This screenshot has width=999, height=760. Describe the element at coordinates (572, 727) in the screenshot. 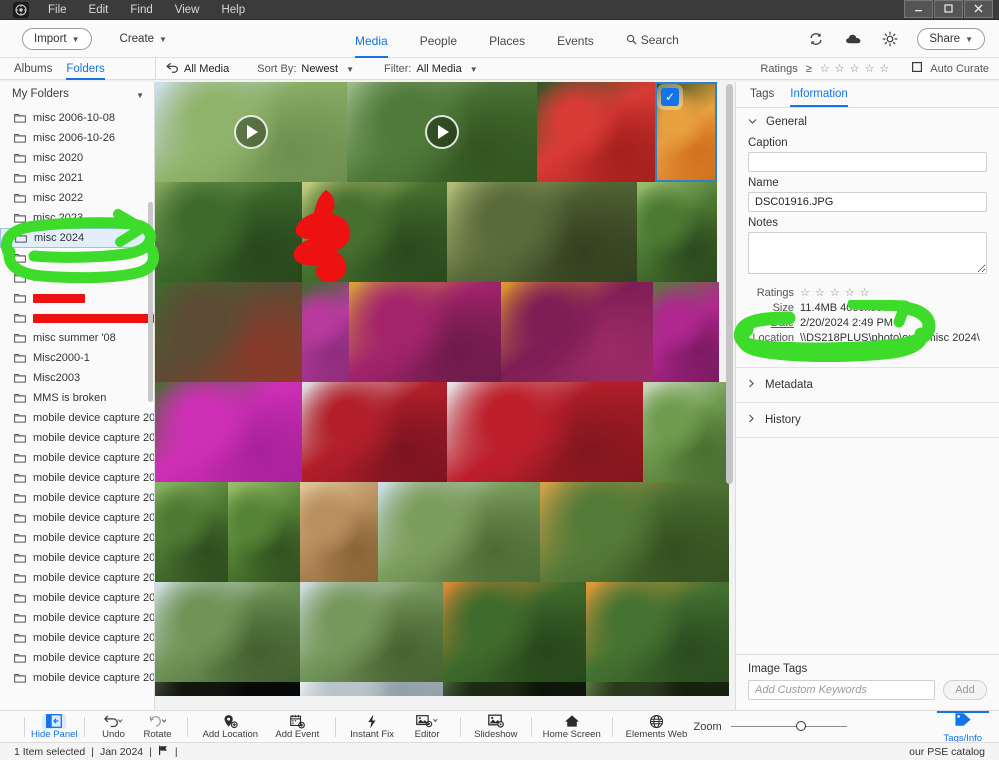

I see `home-screen-button: Home Screen` at that location.